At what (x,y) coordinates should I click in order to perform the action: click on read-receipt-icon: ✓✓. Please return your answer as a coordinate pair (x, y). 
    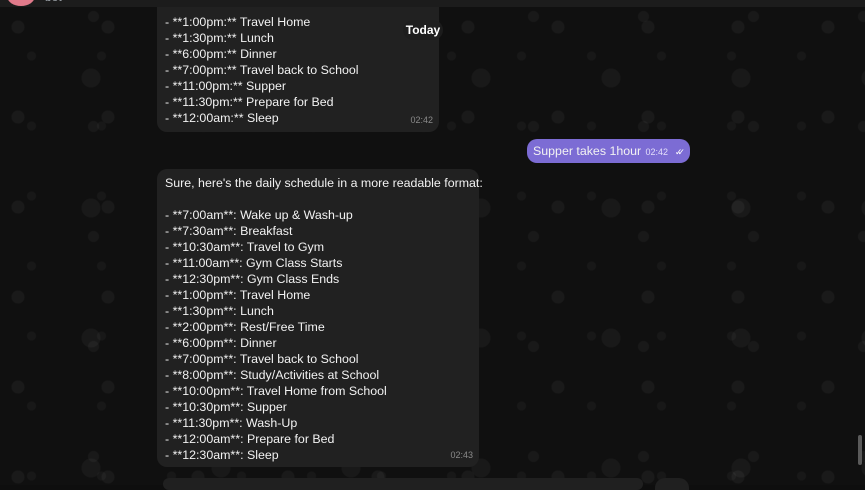
    Looking at the image, I should click on (679, 152).